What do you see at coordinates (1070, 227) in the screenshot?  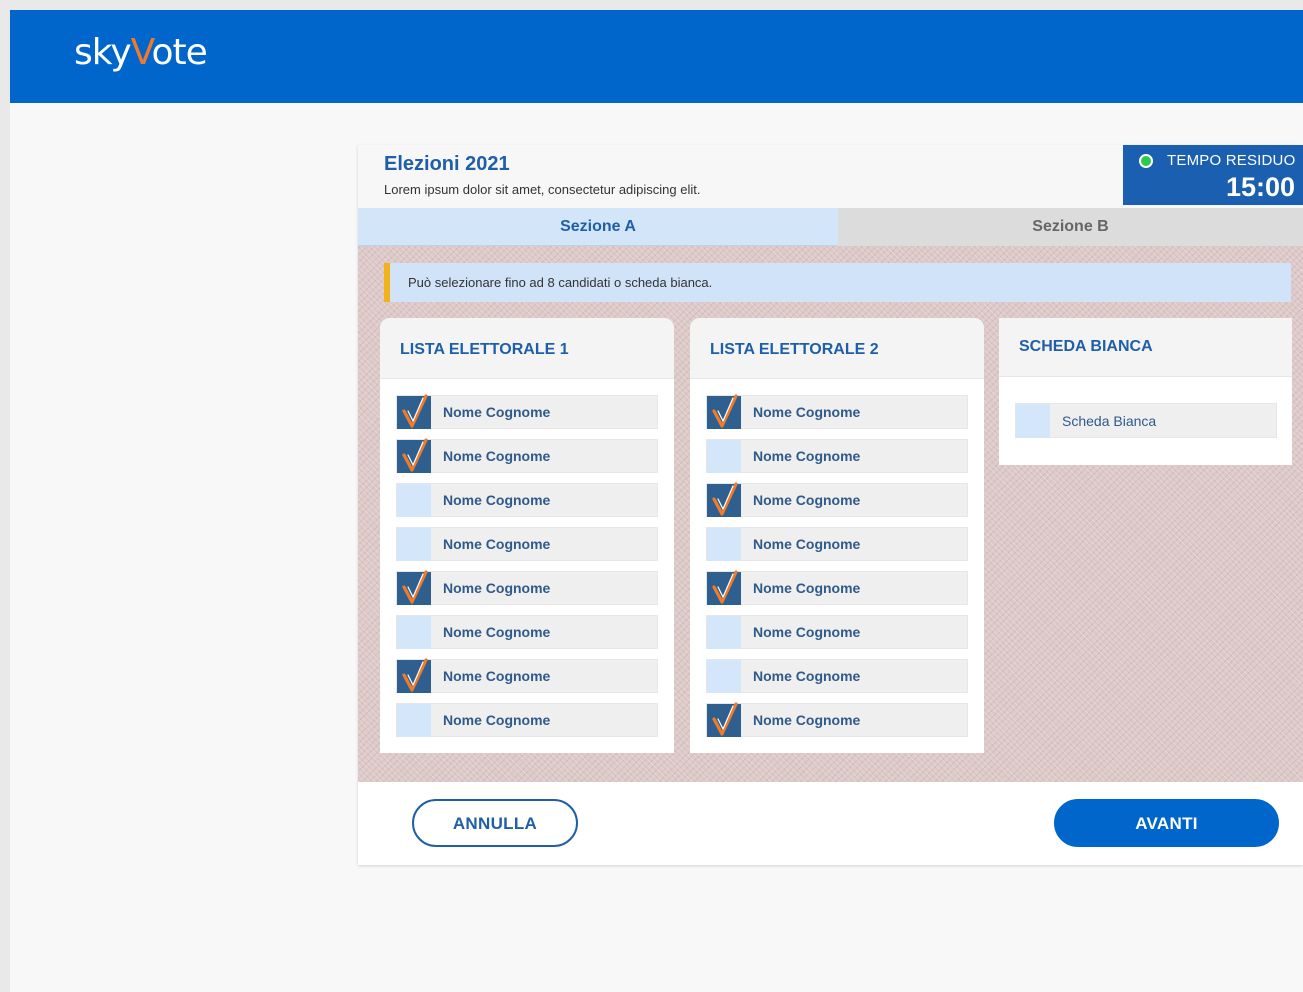 I see `tab-sezione-b: Sezione B` at bounding box center [1070, 227].